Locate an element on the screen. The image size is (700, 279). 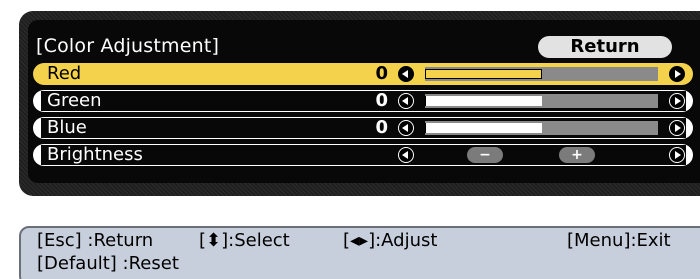
row-blue: Blue 0 is located at coordinates (363, 128).